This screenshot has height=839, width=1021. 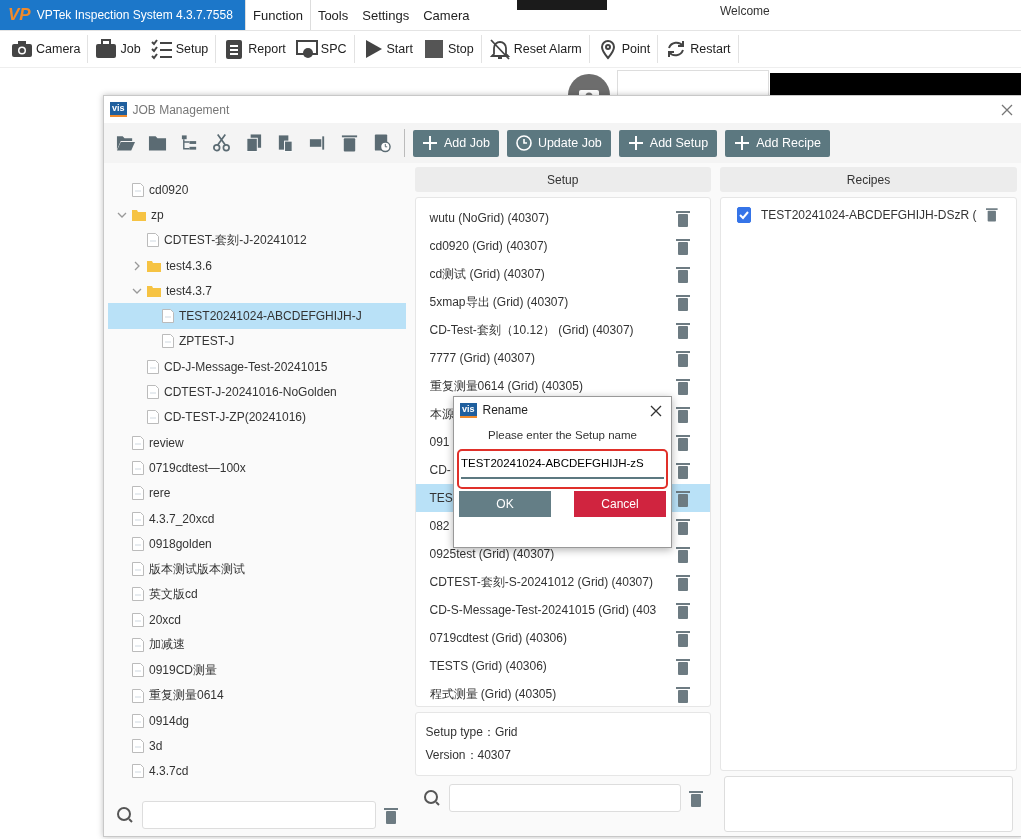 I want to click on column-header: Setup, so click(x=562, y=179).